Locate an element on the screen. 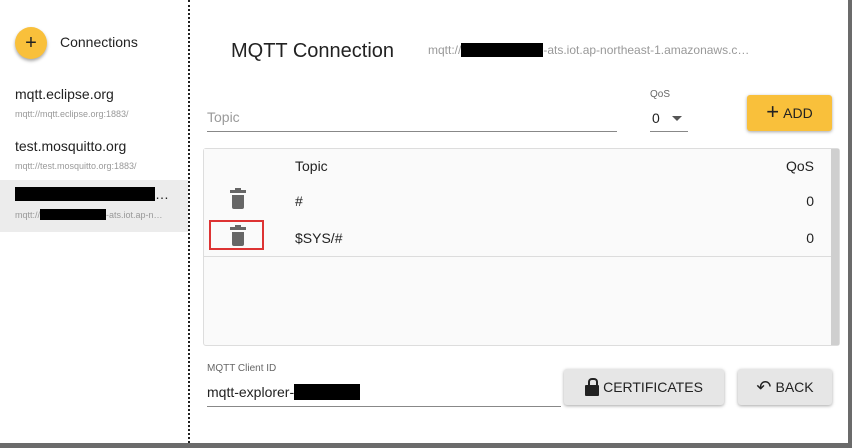 This screenshot has height=448, width=852. client-id-input: mqtt-explorer- is located at coordinates (384, 393).